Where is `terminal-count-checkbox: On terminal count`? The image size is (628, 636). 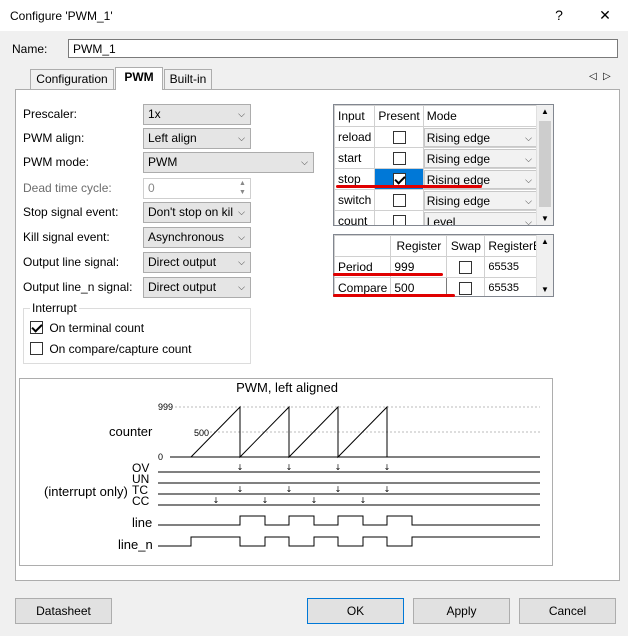
terminal-count-checkbox: On terminal count is located at coordinates (87, 327).